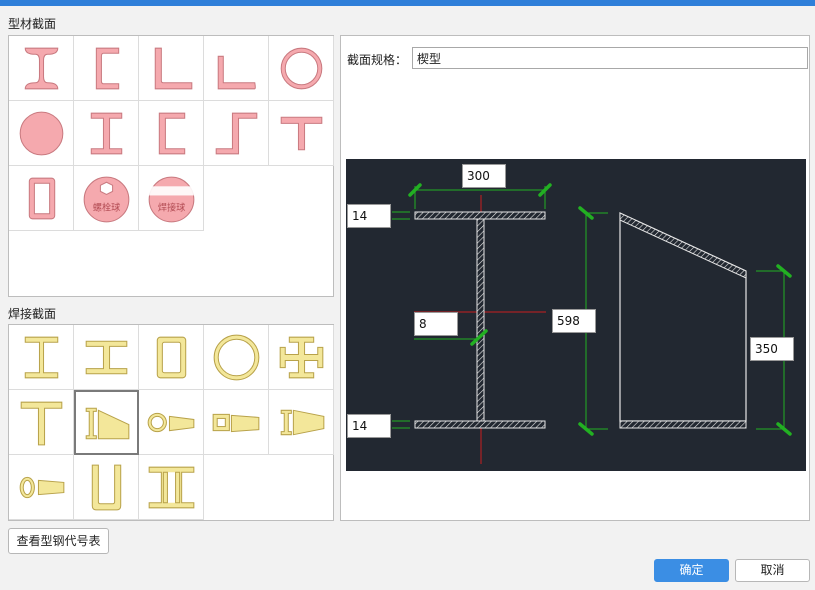 Image resolution: width=815 pixels, height=590 pixels. Describe the element at coordinates (683, 424) in the screenshot. I see `wedge-bottom-flange` at that location.